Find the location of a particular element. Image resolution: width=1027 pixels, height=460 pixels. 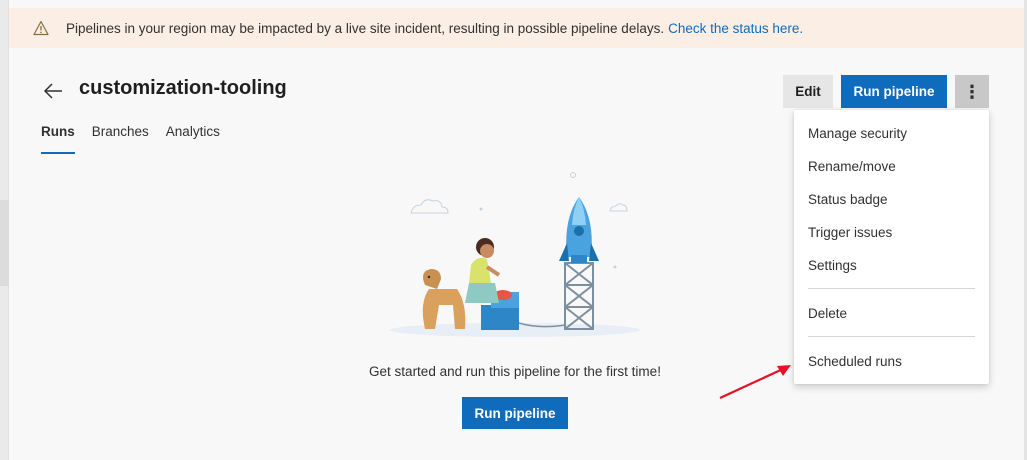

menu-item-settings: Settings is located at coordinates (891, 265).